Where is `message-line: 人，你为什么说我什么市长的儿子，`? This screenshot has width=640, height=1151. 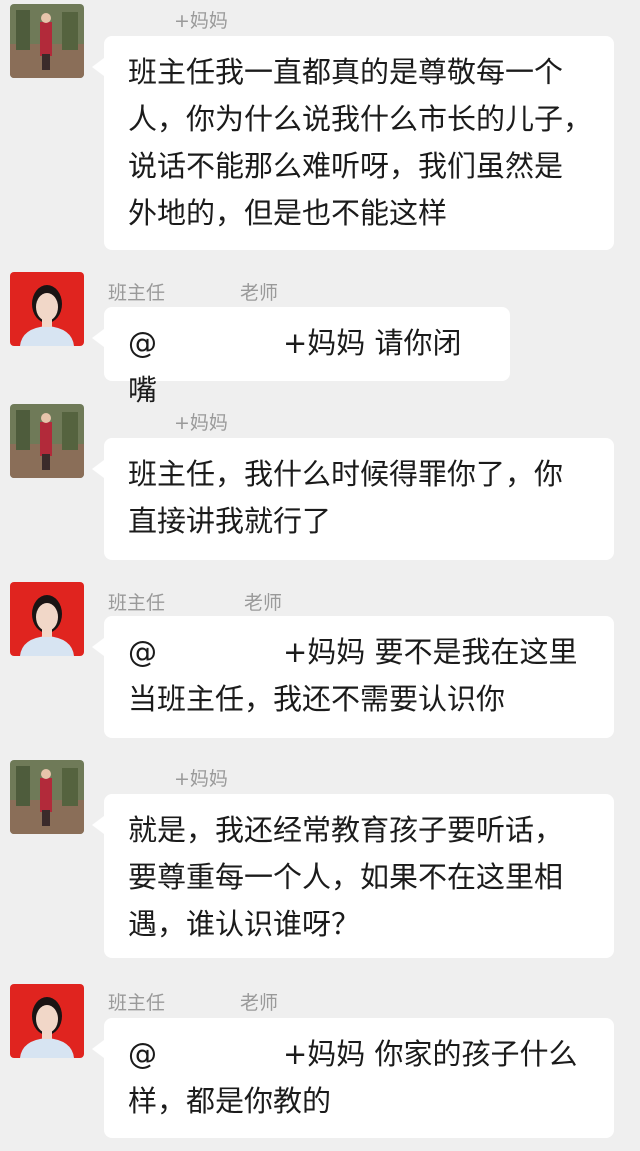
message-line: 人，你为什么说我什么市长的儿子， is located at coordinates (360, 119).